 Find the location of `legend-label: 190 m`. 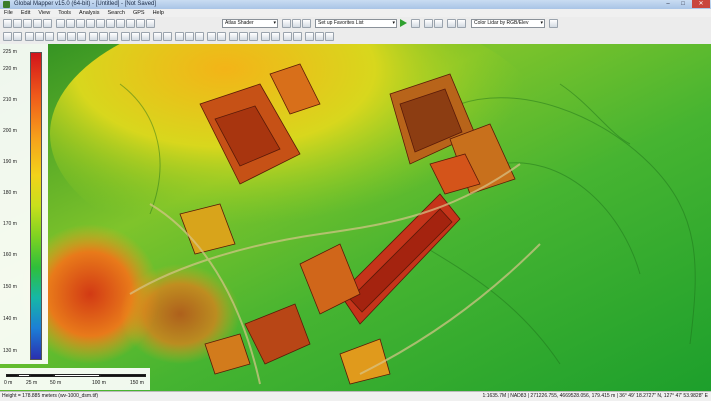

legend-label: 190 m is located at coordinates (10, 162).